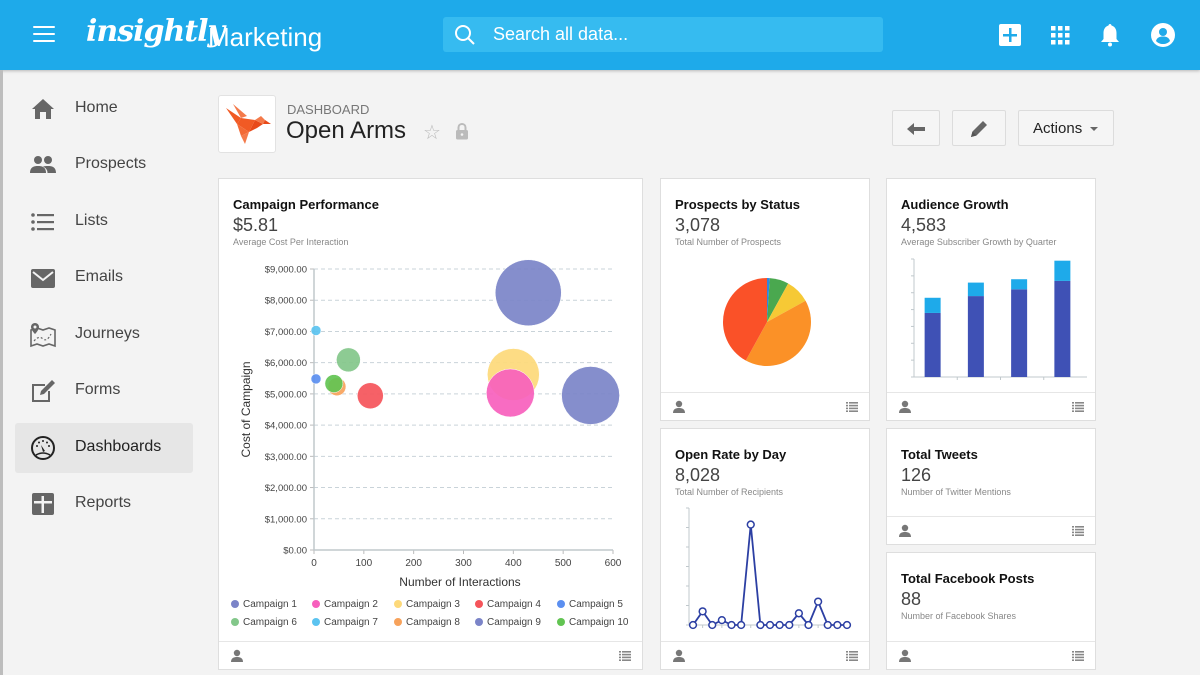  I want to click on legend-label: Campaign 6, so click(270, 622).